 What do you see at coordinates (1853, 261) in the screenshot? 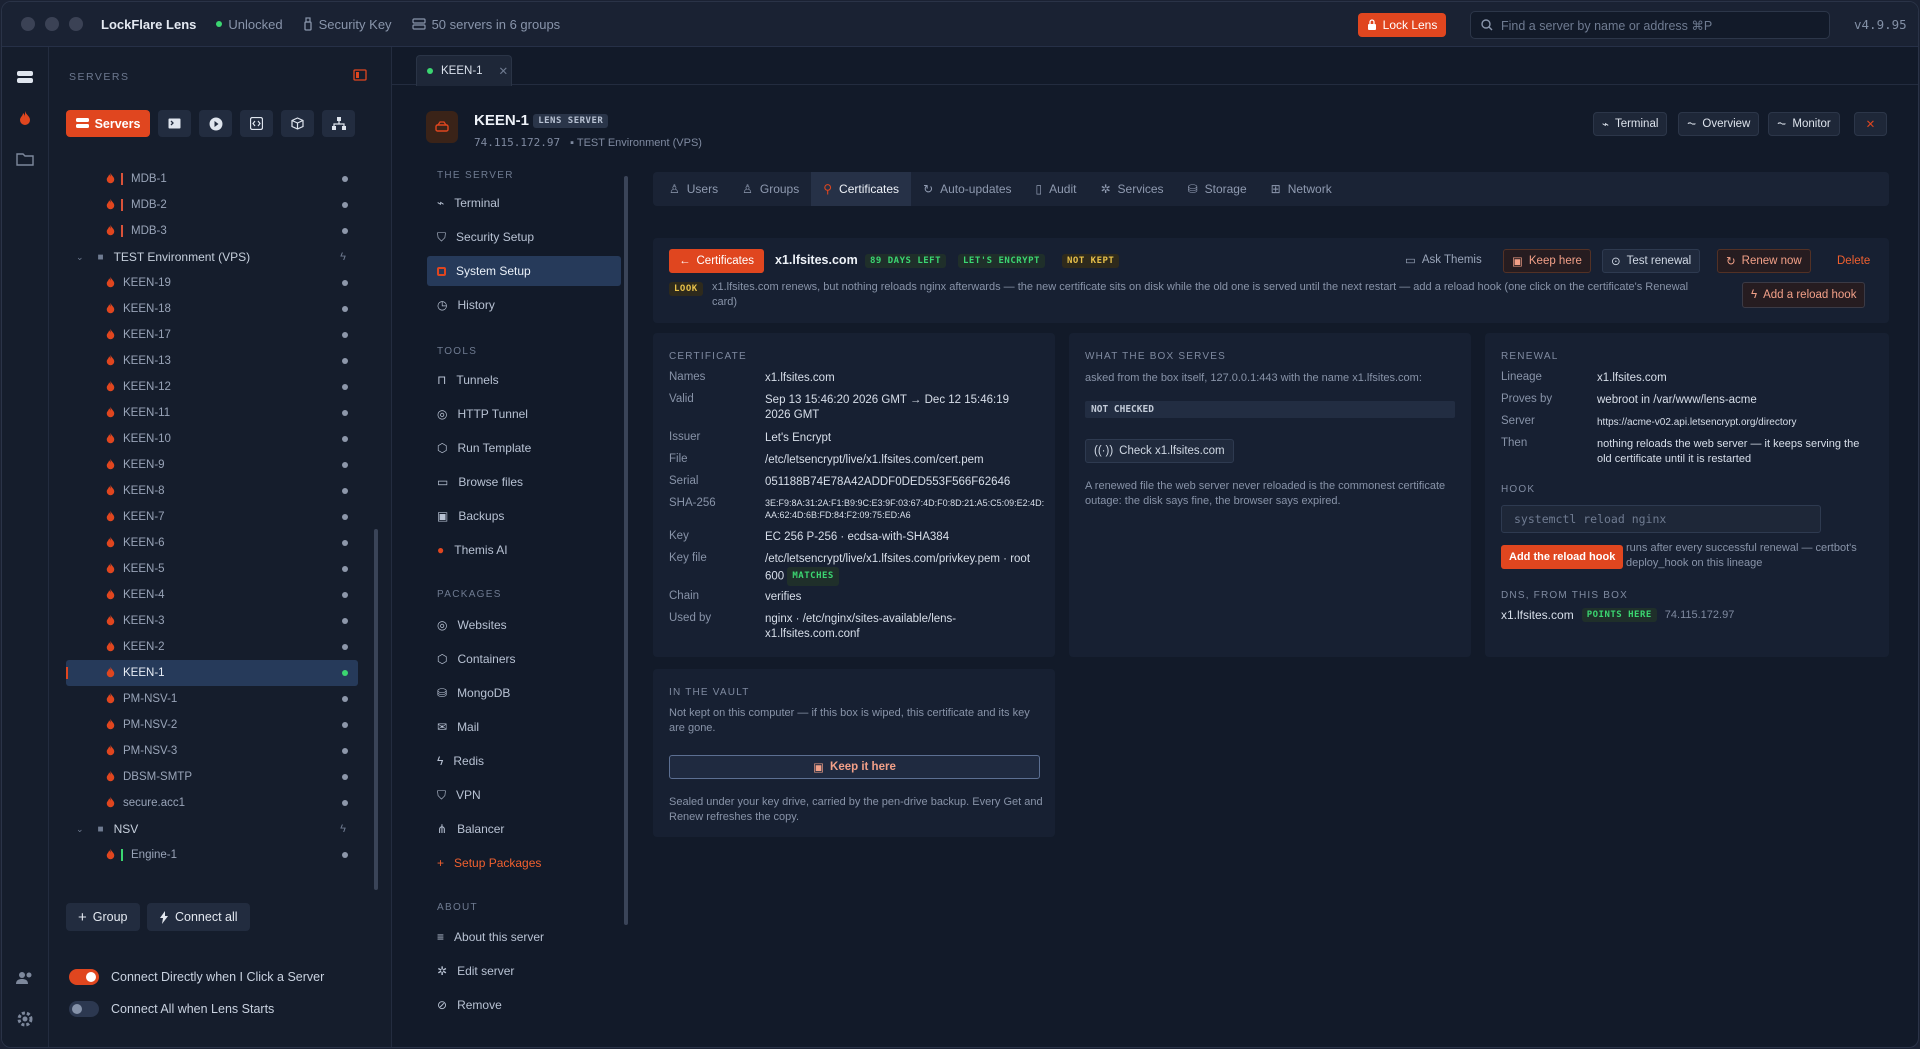
I see `delete-certificate-button: Delete` at bounding box center [1853, 261].